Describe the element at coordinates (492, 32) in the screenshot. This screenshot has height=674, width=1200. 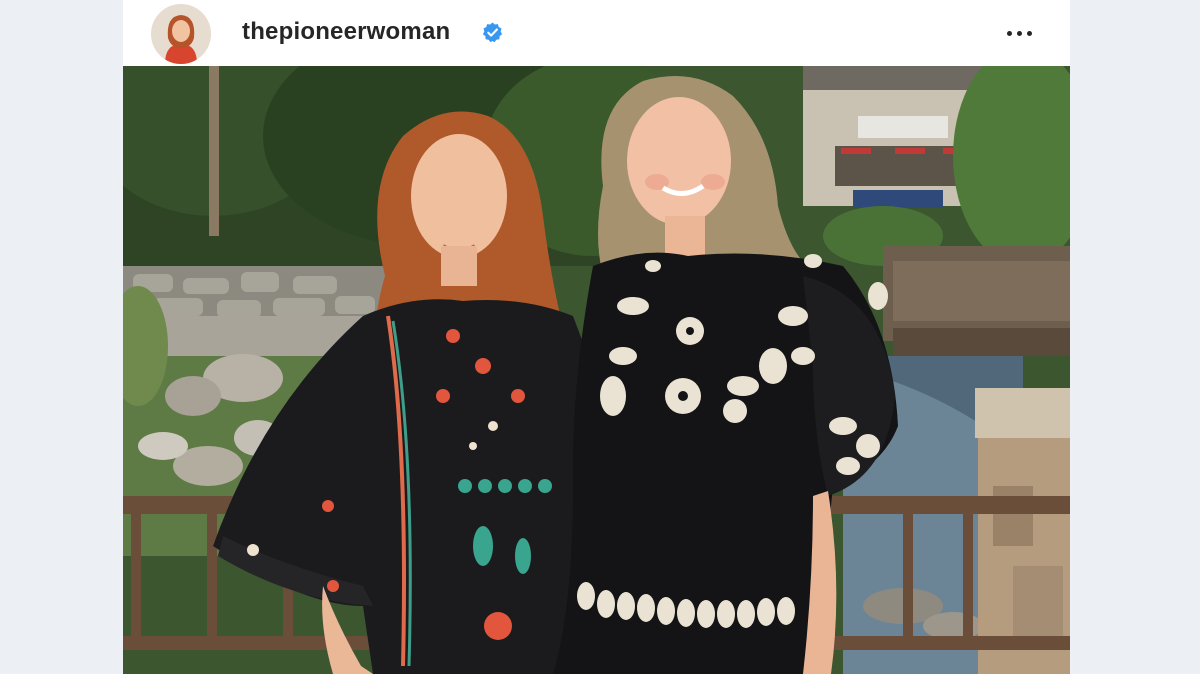
I see `verified-badge-icon` at that location.